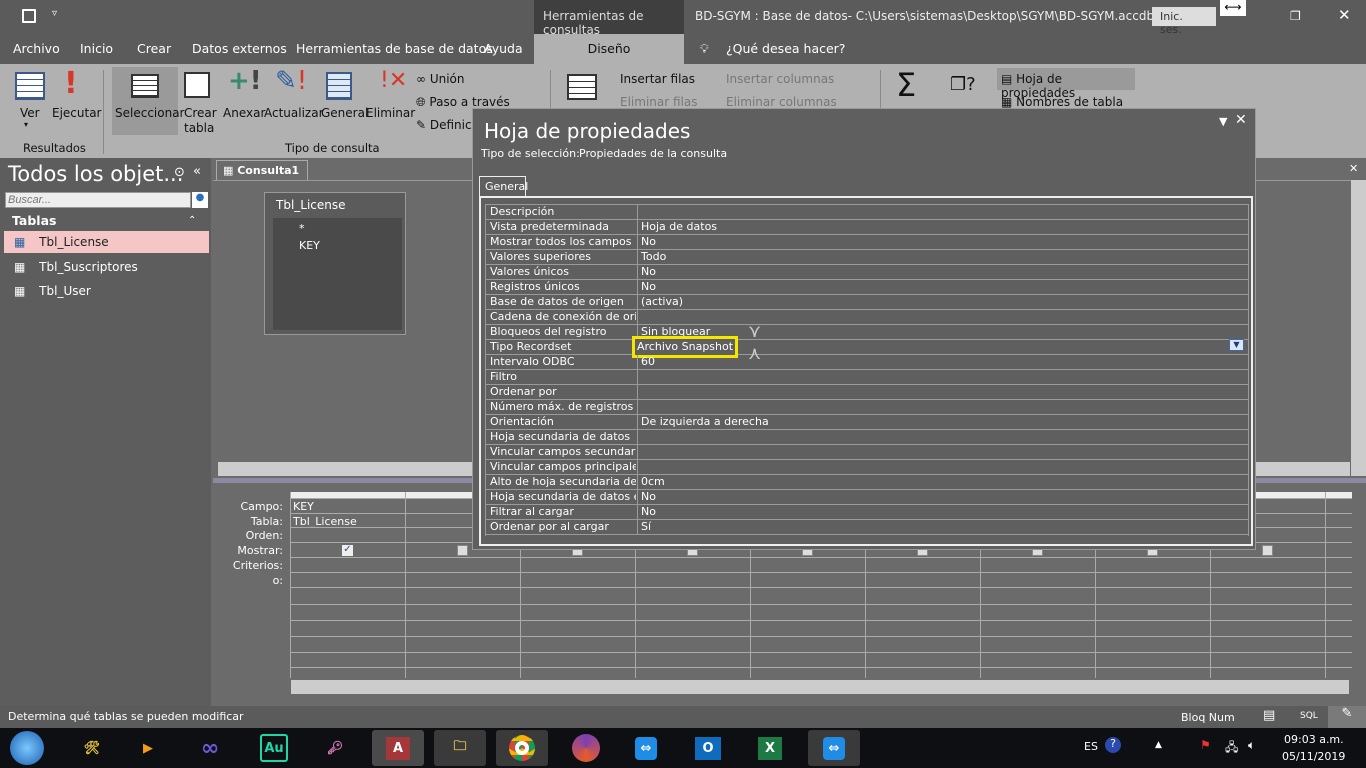 The image size is (1366, 768). What do you see at coordinates (820, 687) in the screenshot?
I see `horizontal-scrollbar-lower` at bounding box center [820, 687].